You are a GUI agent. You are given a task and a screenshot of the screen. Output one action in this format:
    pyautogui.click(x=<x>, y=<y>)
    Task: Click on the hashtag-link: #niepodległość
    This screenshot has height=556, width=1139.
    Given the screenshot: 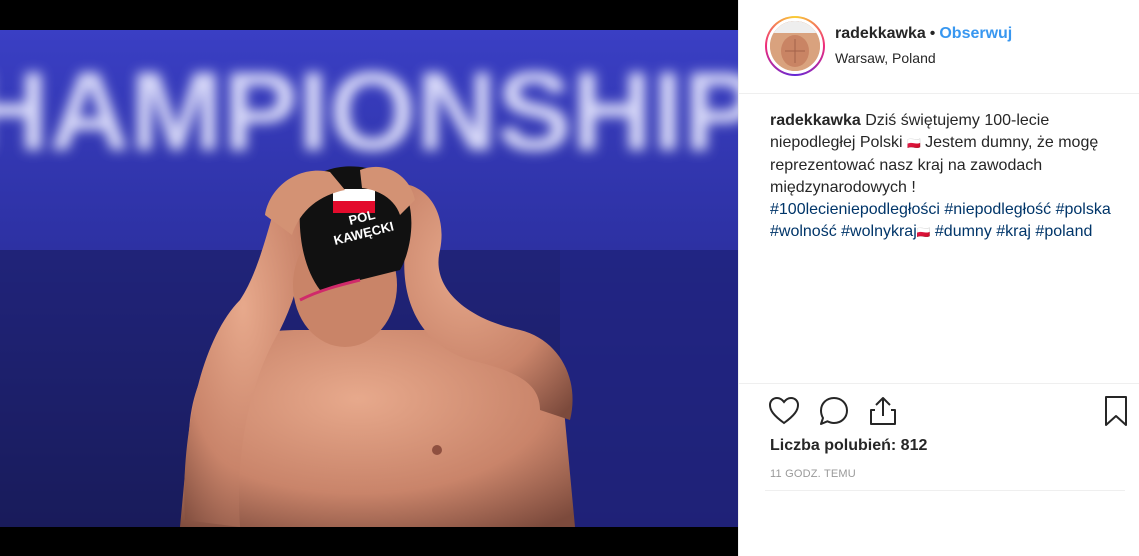 What is the action you would take?
    pyautogui.click(x=997, y=209)
    